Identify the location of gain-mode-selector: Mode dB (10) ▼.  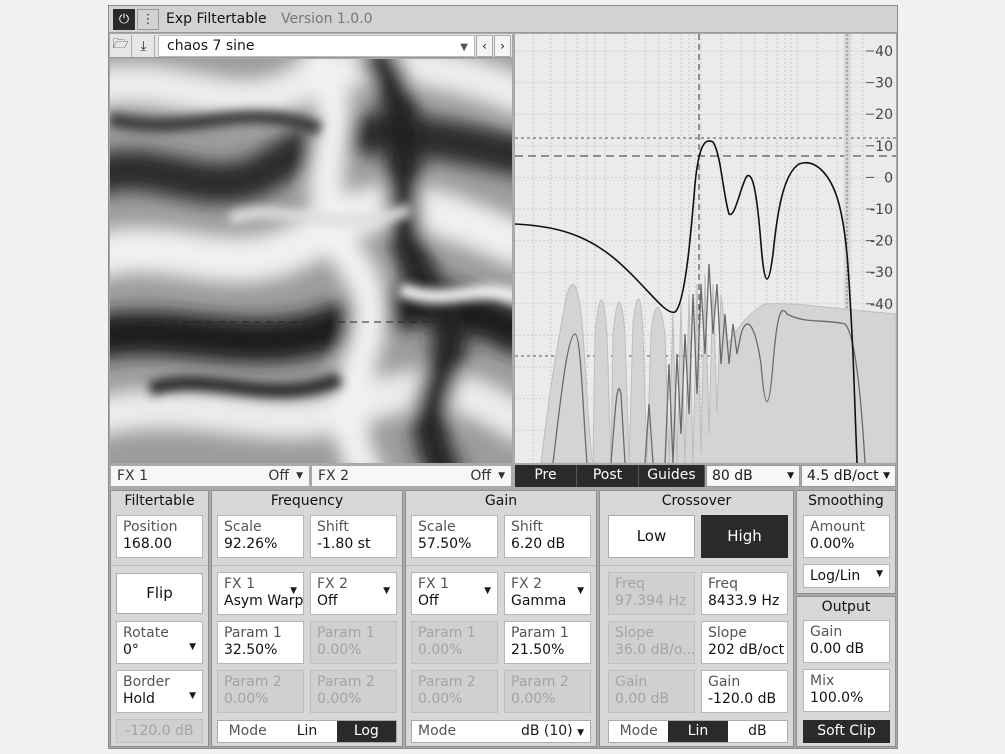
(501, 731).